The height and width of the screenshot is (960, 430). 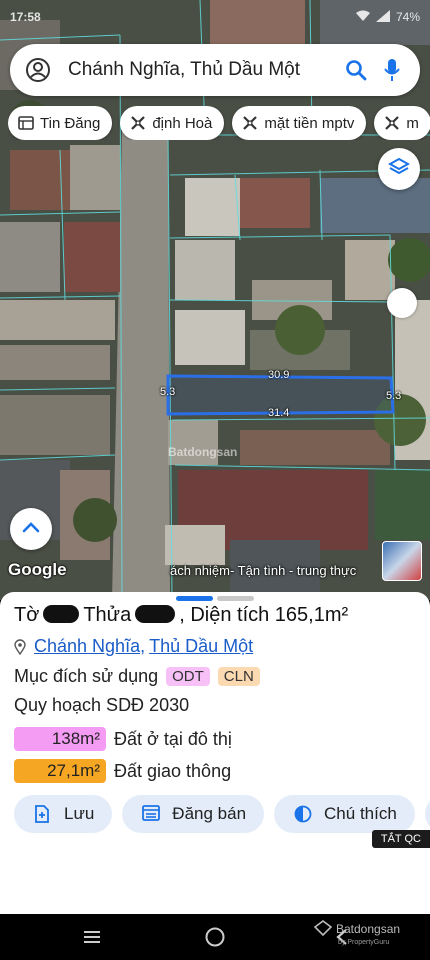 What do you see at coordinates (362, 17) in the screenshot?
I see `wifi-icon` at bounding box center [362, 17].